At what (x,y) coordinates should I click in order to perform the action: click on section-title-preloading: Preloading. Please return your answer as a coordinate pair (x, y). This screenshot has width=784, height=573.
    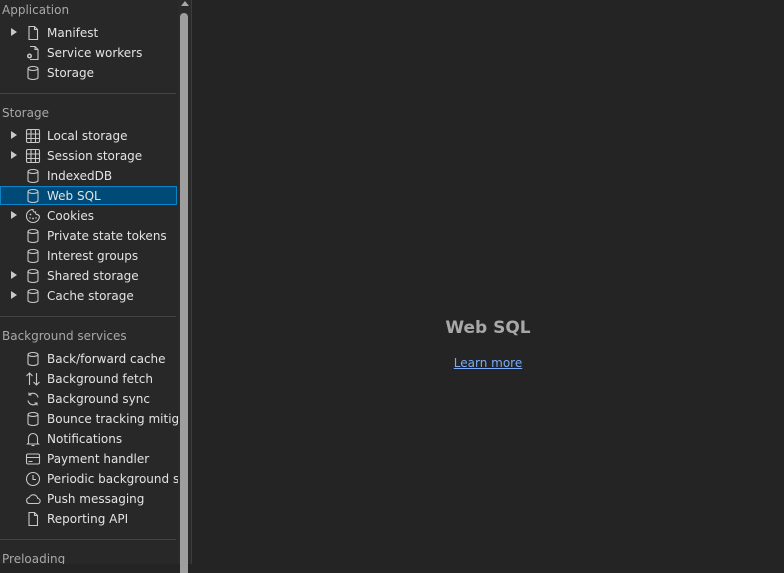
    Looking at the image, I should click on (33, 558).